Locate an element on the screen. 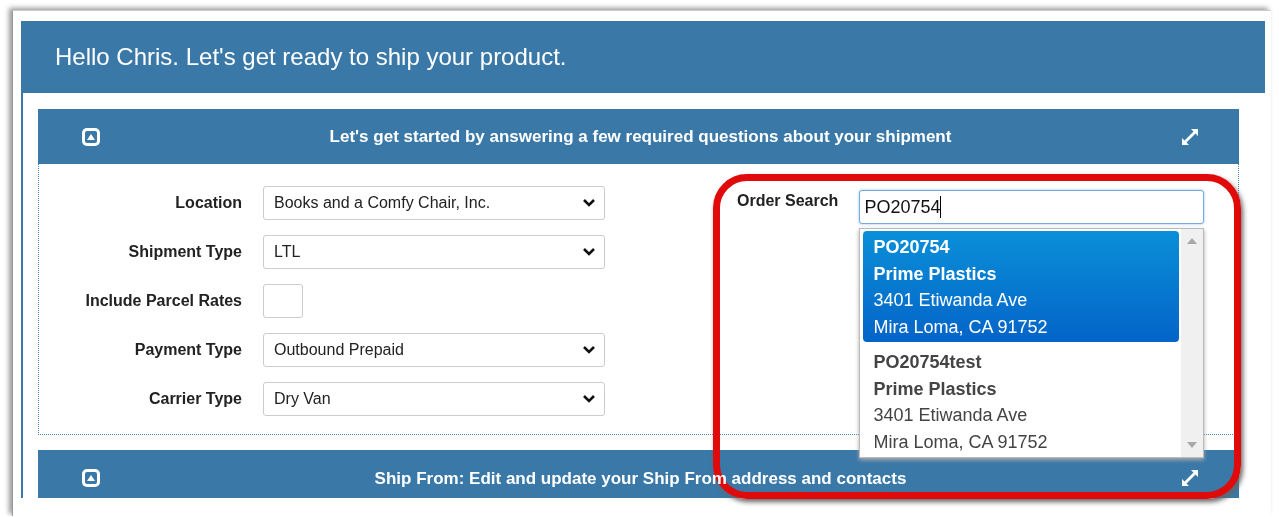 This screenshot has height=517, width=1279. greeting-title: Hello Chris. Let's get ready to ship your product. is located at coordinates (311, 57).